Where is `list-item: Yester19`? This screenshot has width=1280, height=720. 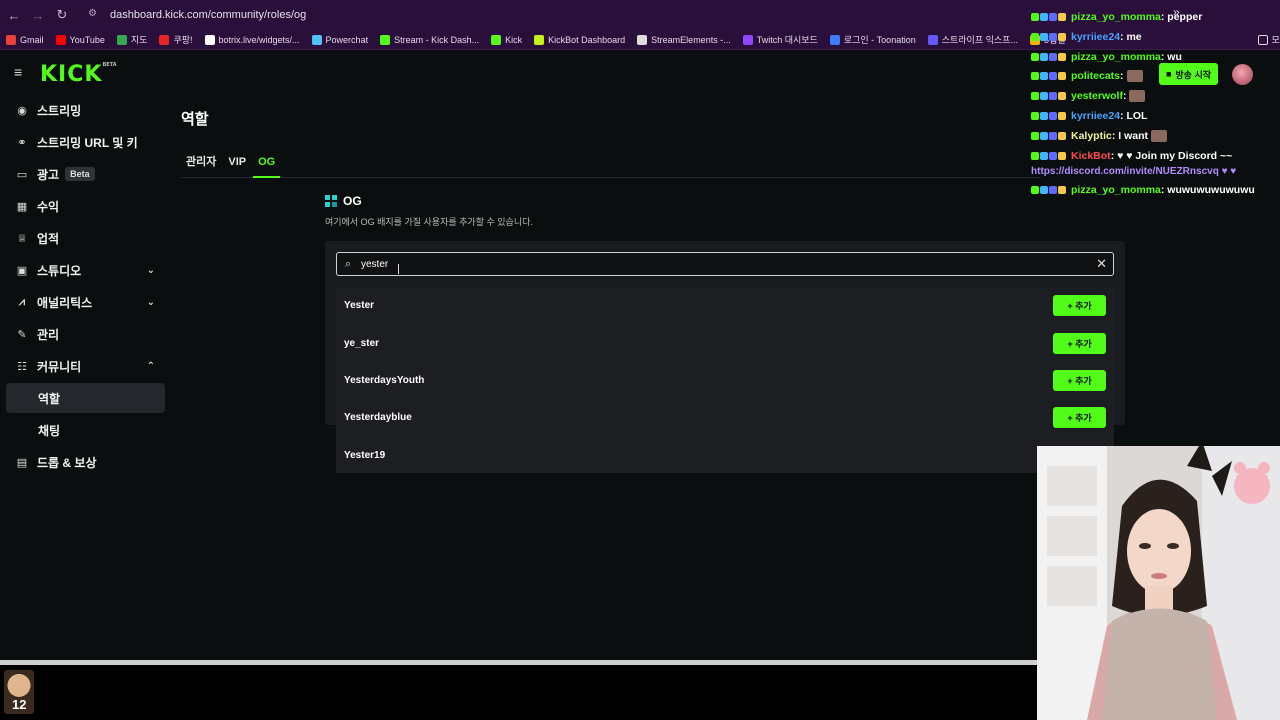
list-item: Yester19 is located at coordinates (725, 455).